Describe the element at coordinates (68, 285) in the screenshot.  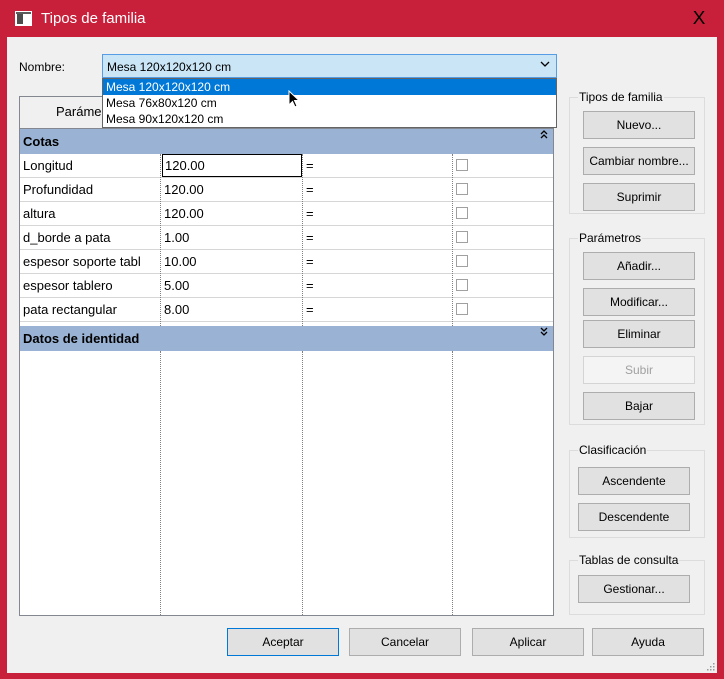
I see `param-name: espesor tablero` at that location.